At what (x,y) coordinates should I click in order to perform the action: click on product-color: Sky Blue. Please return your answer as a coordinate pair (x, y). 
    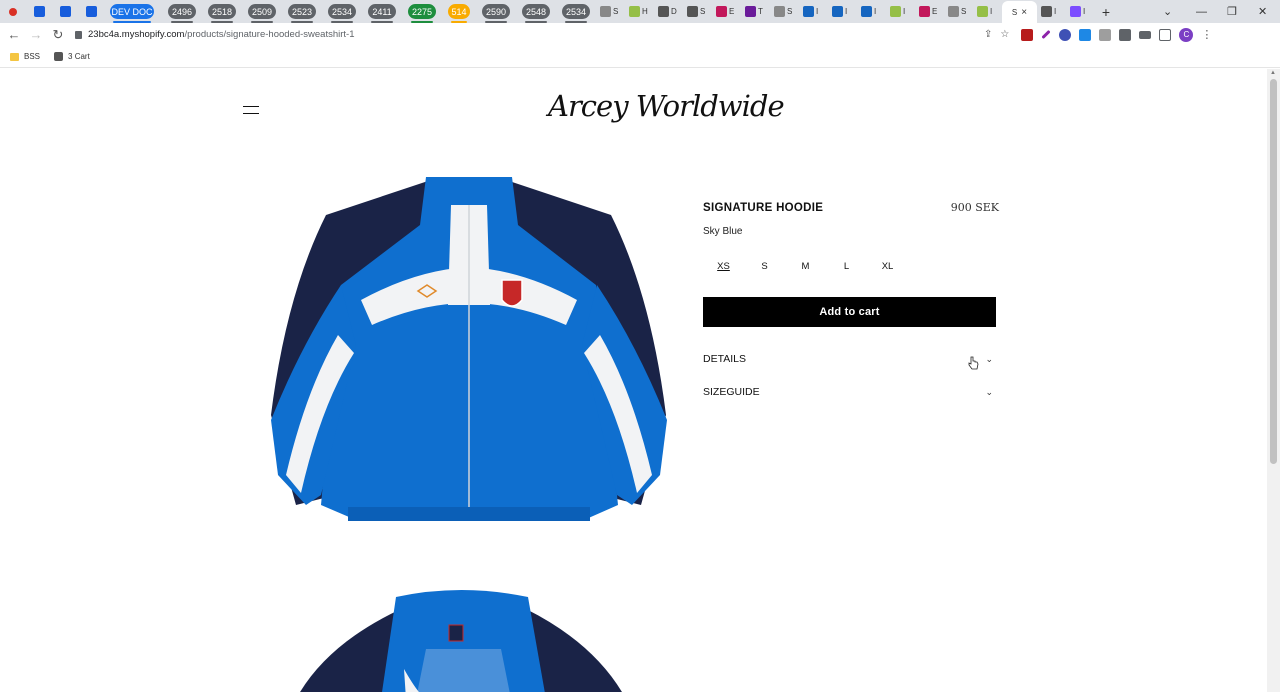
    Looking at the image, I should click on (723, 231).